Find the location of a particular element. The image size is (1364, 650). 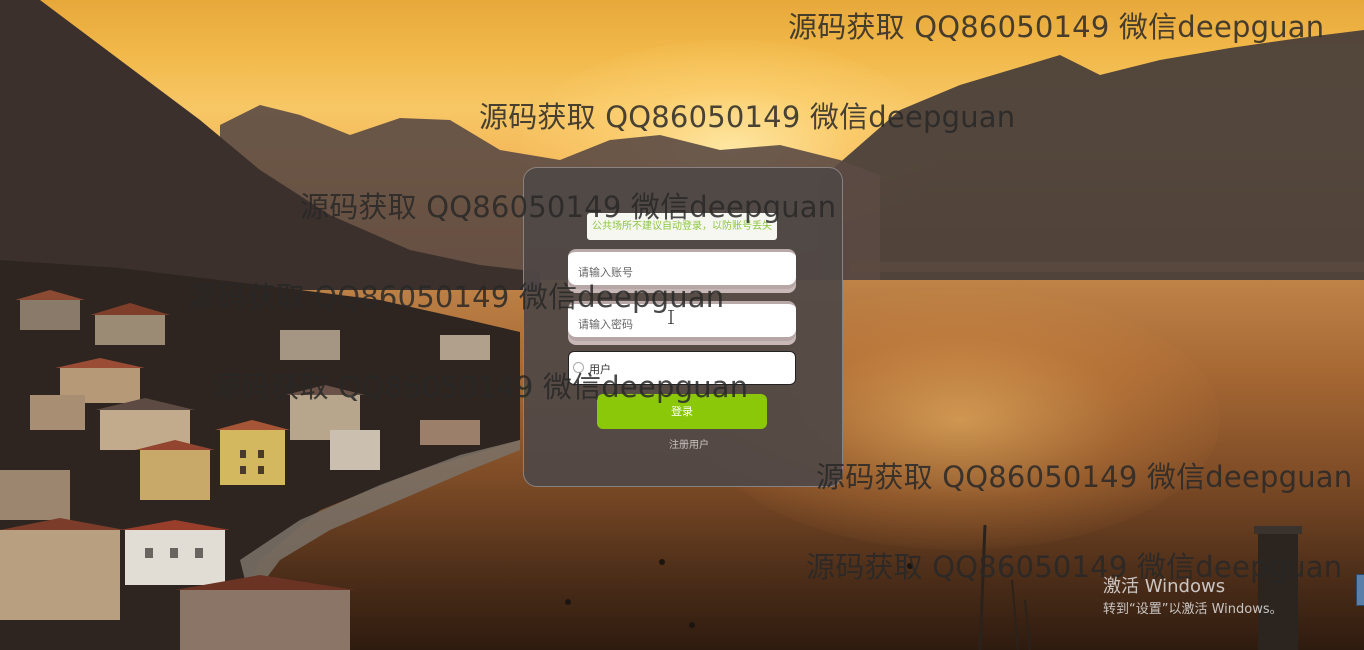

account-input is located at coordinates (678, 272).